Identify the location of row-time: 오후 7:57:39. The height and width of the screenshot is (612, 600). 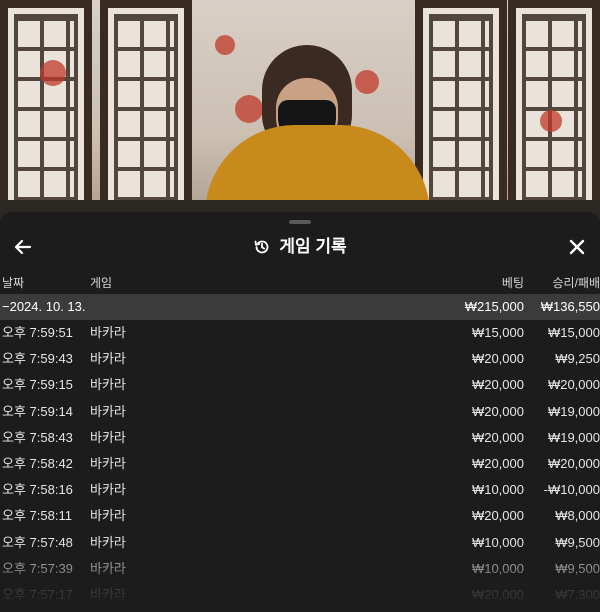
(37, 568).